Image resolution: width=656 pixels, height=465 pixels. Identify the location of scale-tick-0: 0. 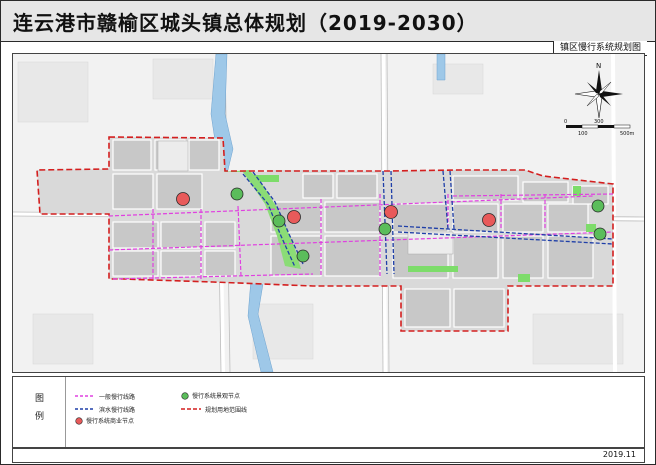
(565, 122).